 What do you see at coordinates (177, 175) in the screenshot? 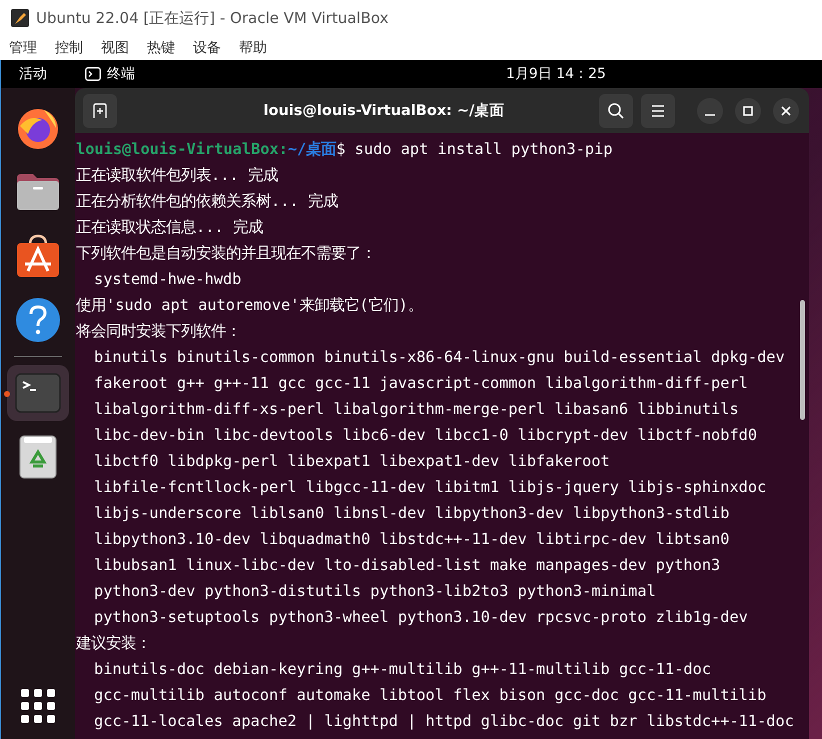
I see `output-line: 正在读取软件包列表... 完成` at bounding box center [177, 175].